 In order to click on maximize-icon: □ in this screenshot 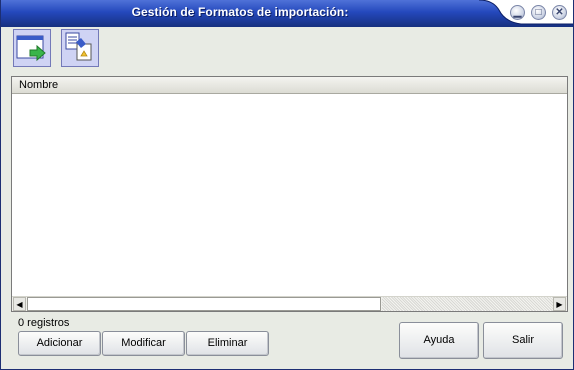, I will do `click(538, 12)`.